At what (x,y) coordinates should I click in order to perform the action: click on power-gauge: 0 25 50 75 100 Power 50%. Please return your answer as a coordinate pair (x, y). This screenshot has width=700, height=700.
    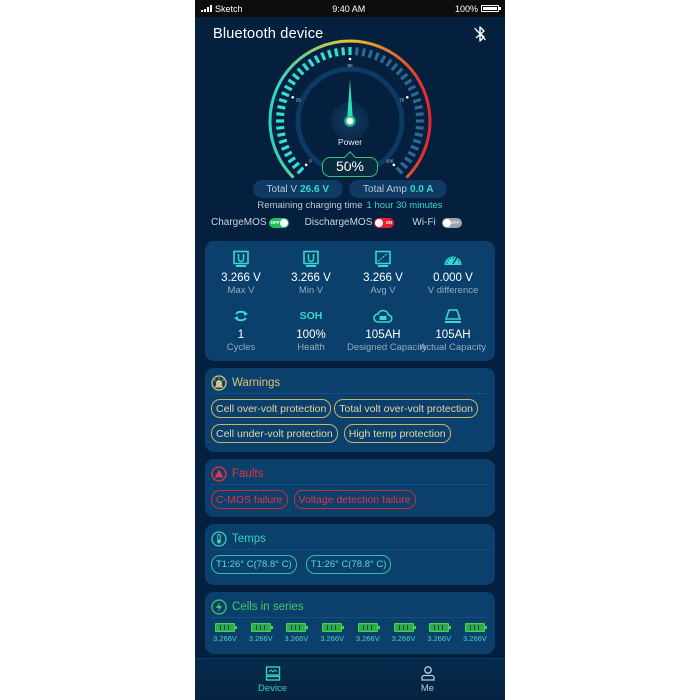
    Looking at the image, I should click on (350, 110).